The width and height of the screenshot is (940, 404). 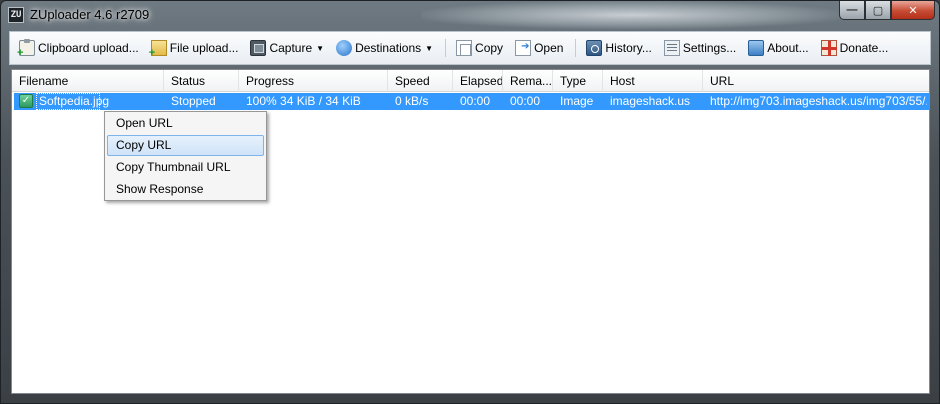 What do you see at coordinates (650, 101) in the screenshot?
I see `cell-host: imageshack.us` at bounding box center [650, 101].